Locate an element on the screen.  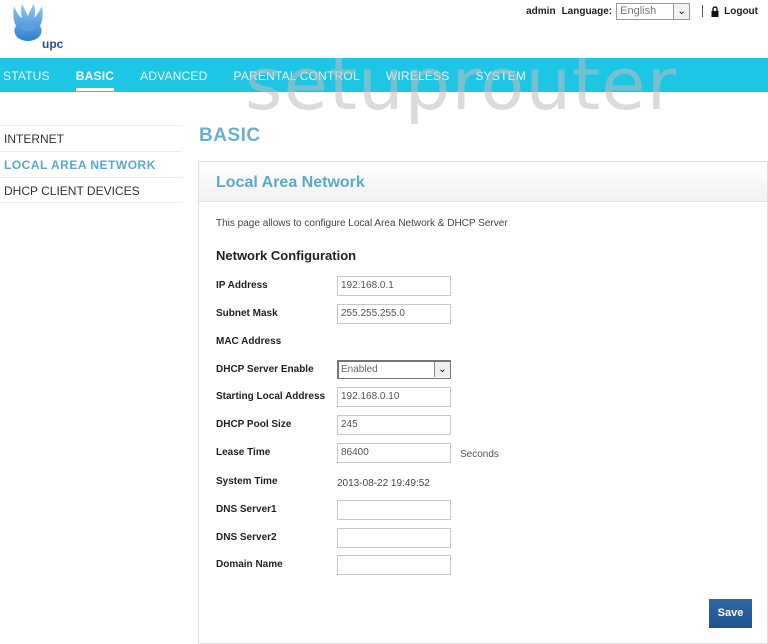
dhcp-server-enable-select: Enabled ⌄ is located at coordinates (394, 369).